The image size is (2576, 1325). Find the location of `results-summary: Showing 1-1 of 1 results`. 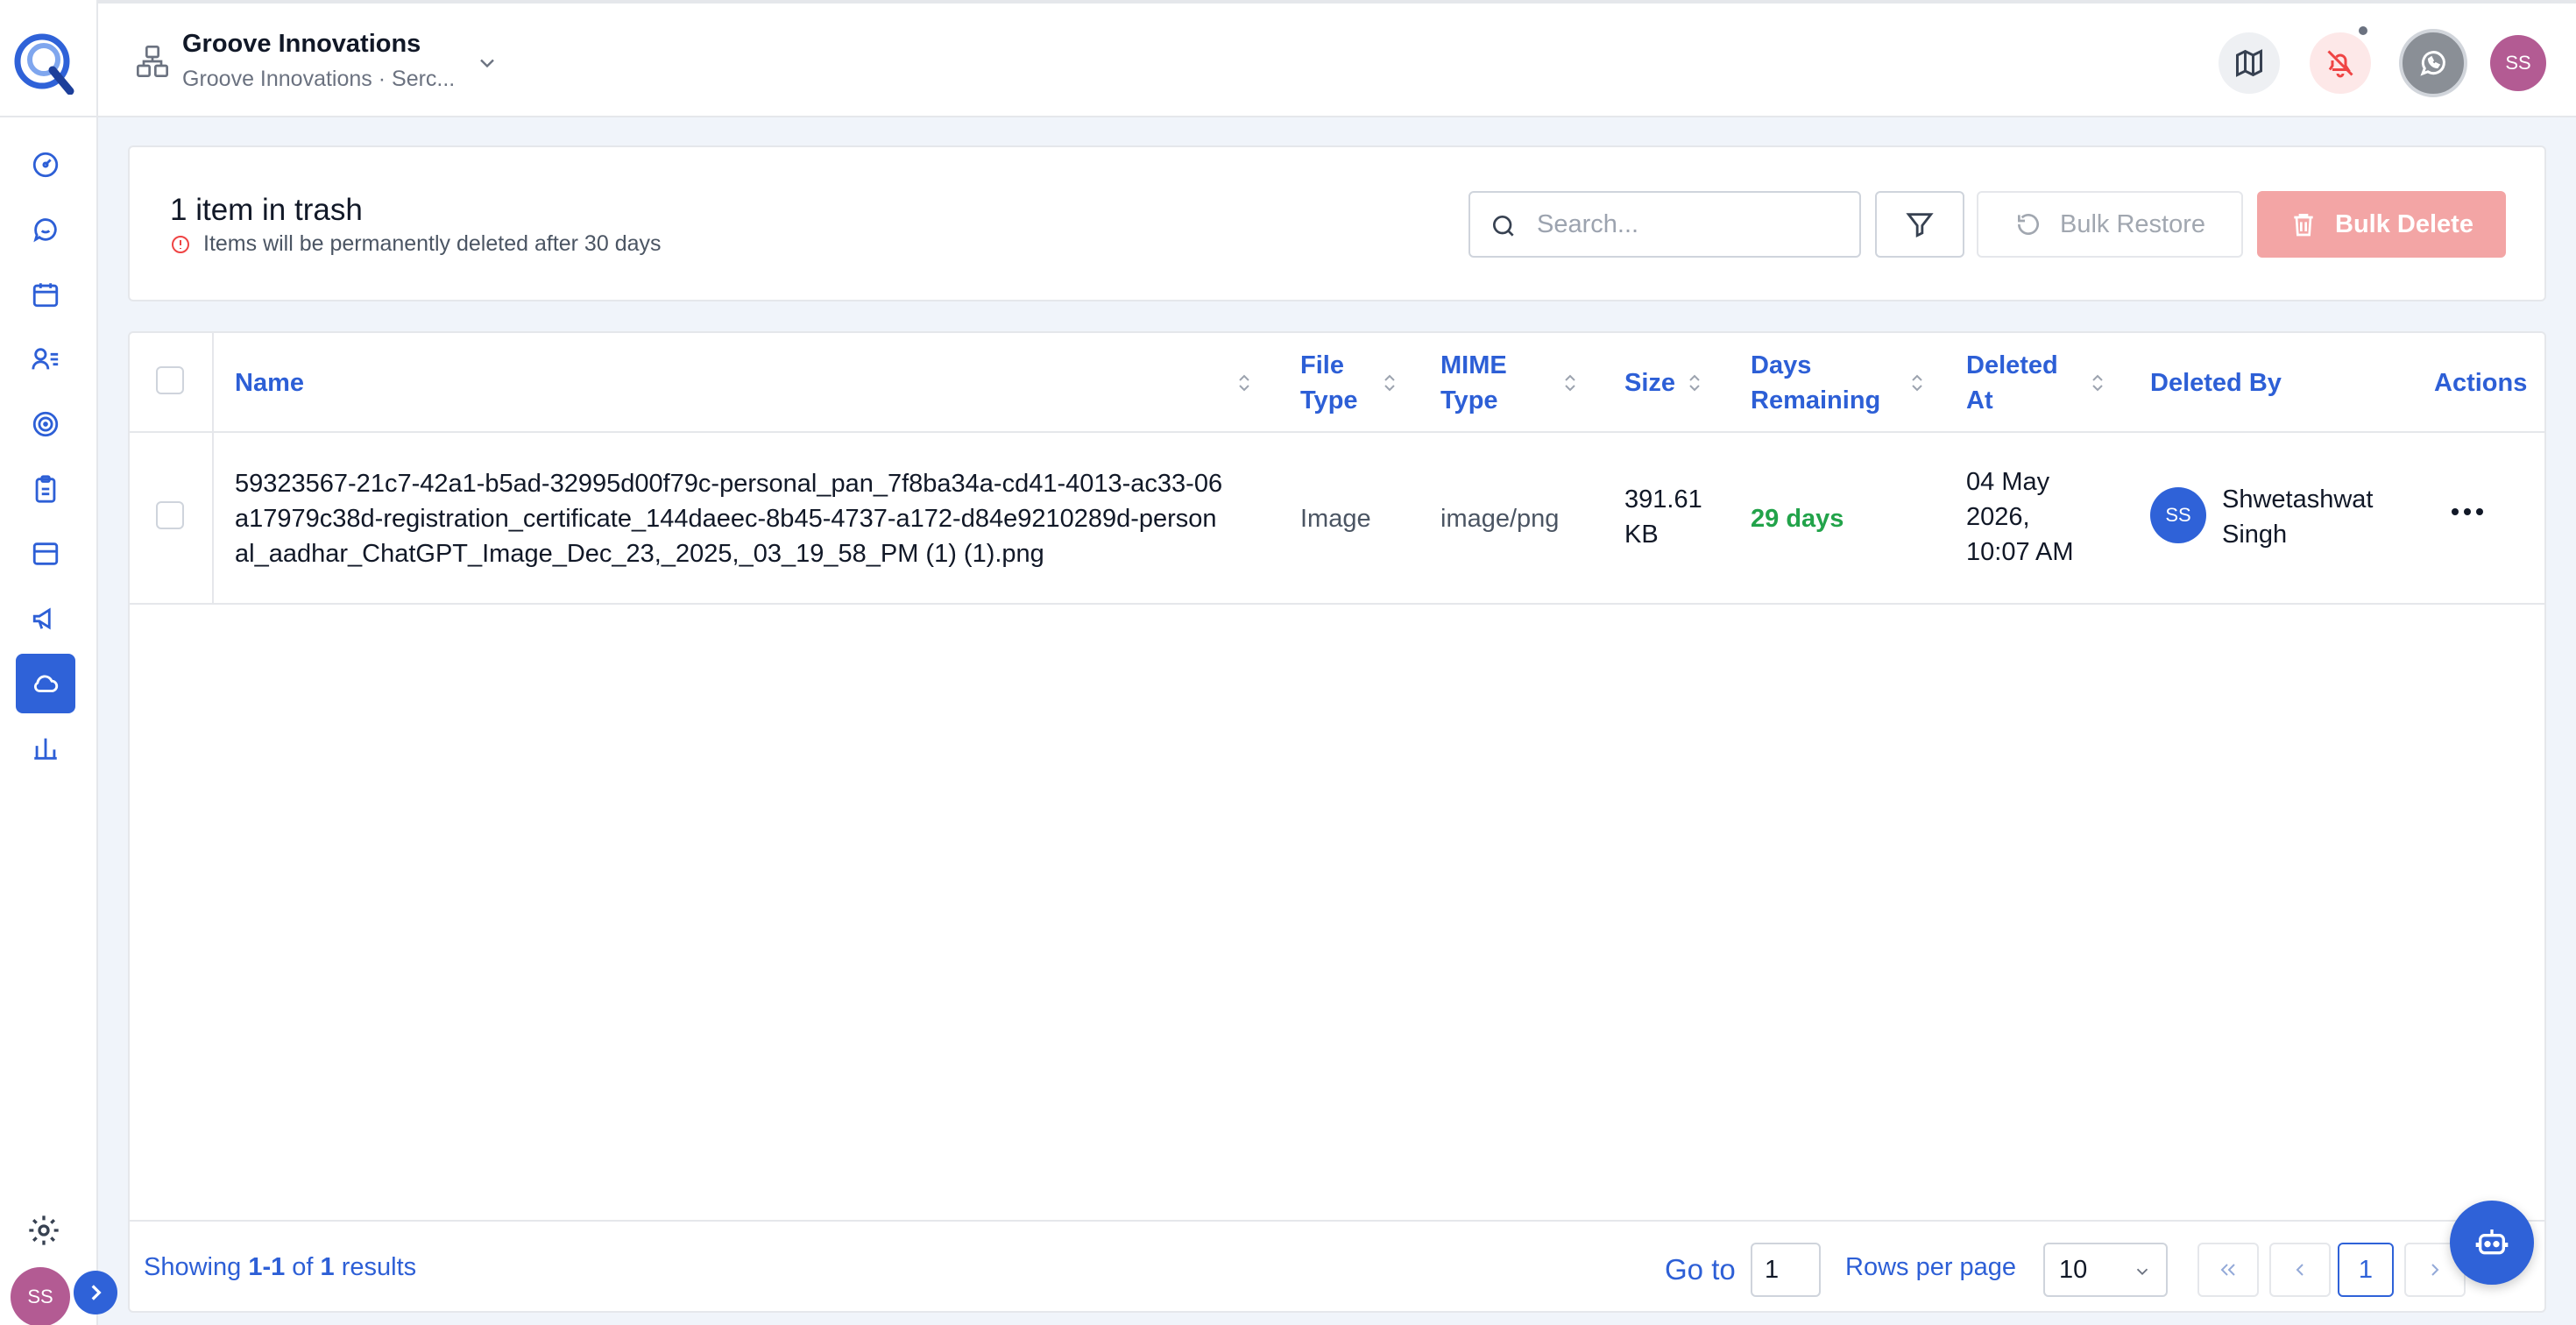

results-summary: Showing 1-1 of 1 results is located at coordinates (280, 1267).